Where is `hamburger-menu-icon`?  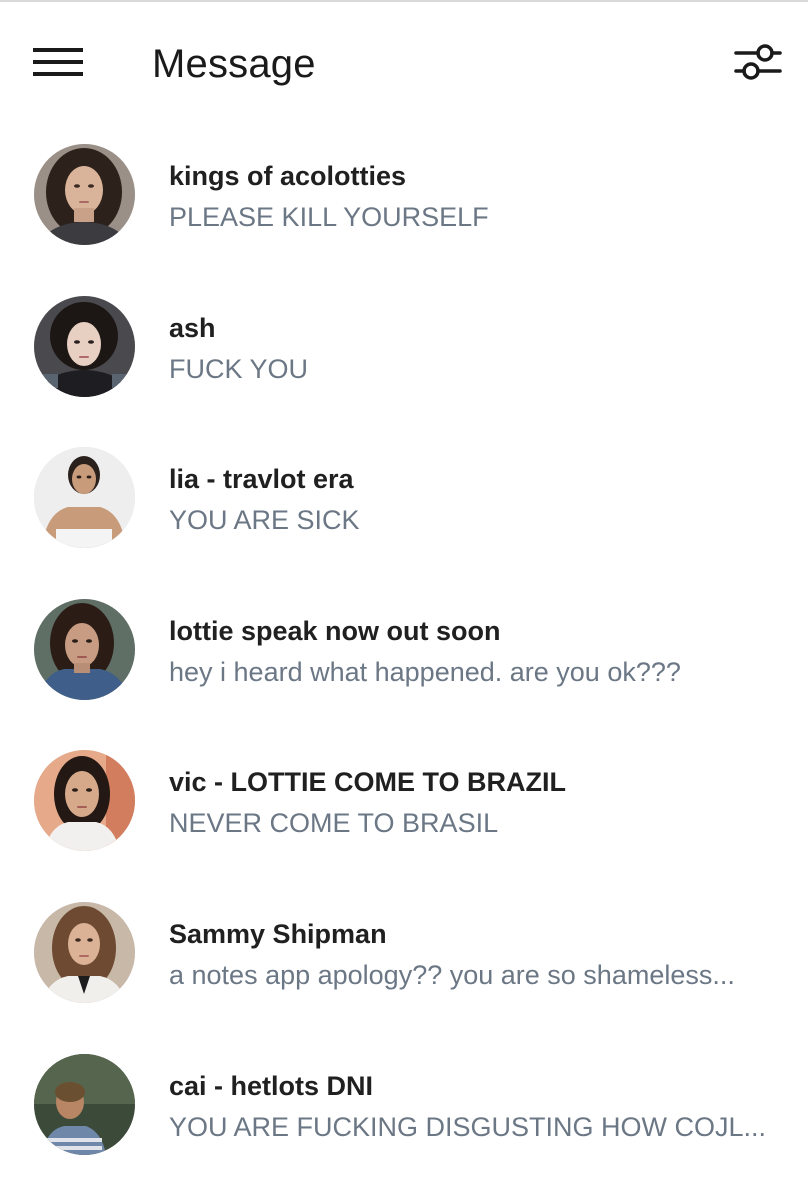 hamburger-menu-icon is located at coordinates (58, 62).